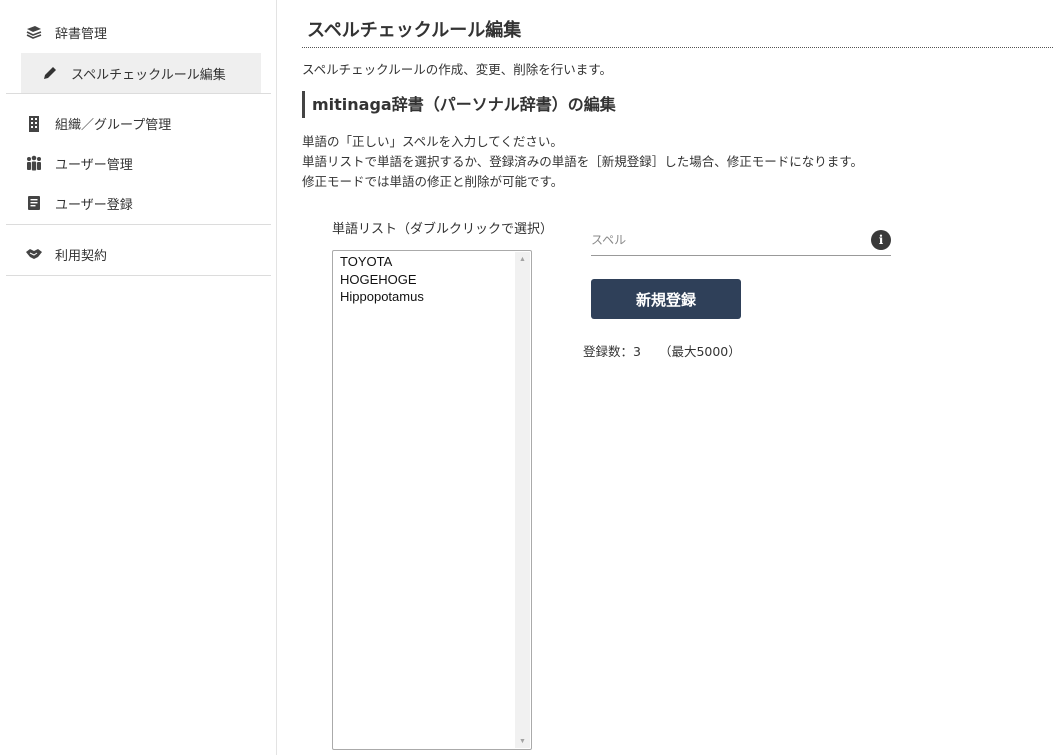 This screenshot has height=755, width=1053. I want to click on word-list-scrollbar: ▲ ▼, so click(522, 500).